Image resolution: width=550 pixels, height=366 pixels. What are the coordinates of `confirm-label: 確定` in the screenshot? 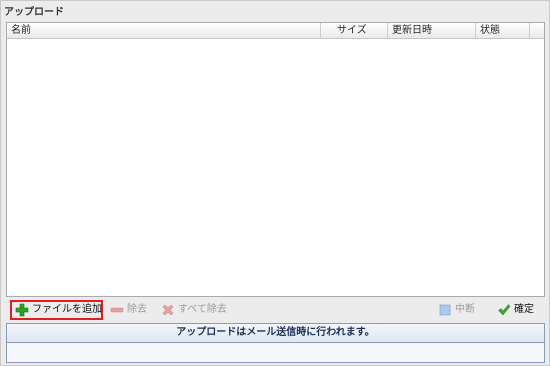 It's located at (524, 309).